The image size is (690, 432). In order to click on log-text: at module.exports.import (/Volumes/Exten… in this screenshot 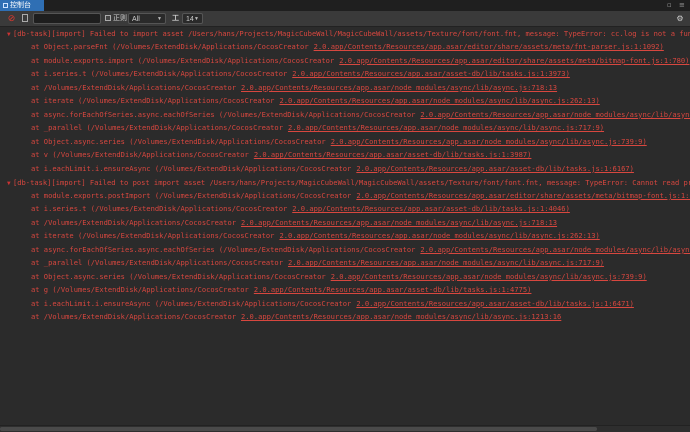, I will do `click(183, 60)`.